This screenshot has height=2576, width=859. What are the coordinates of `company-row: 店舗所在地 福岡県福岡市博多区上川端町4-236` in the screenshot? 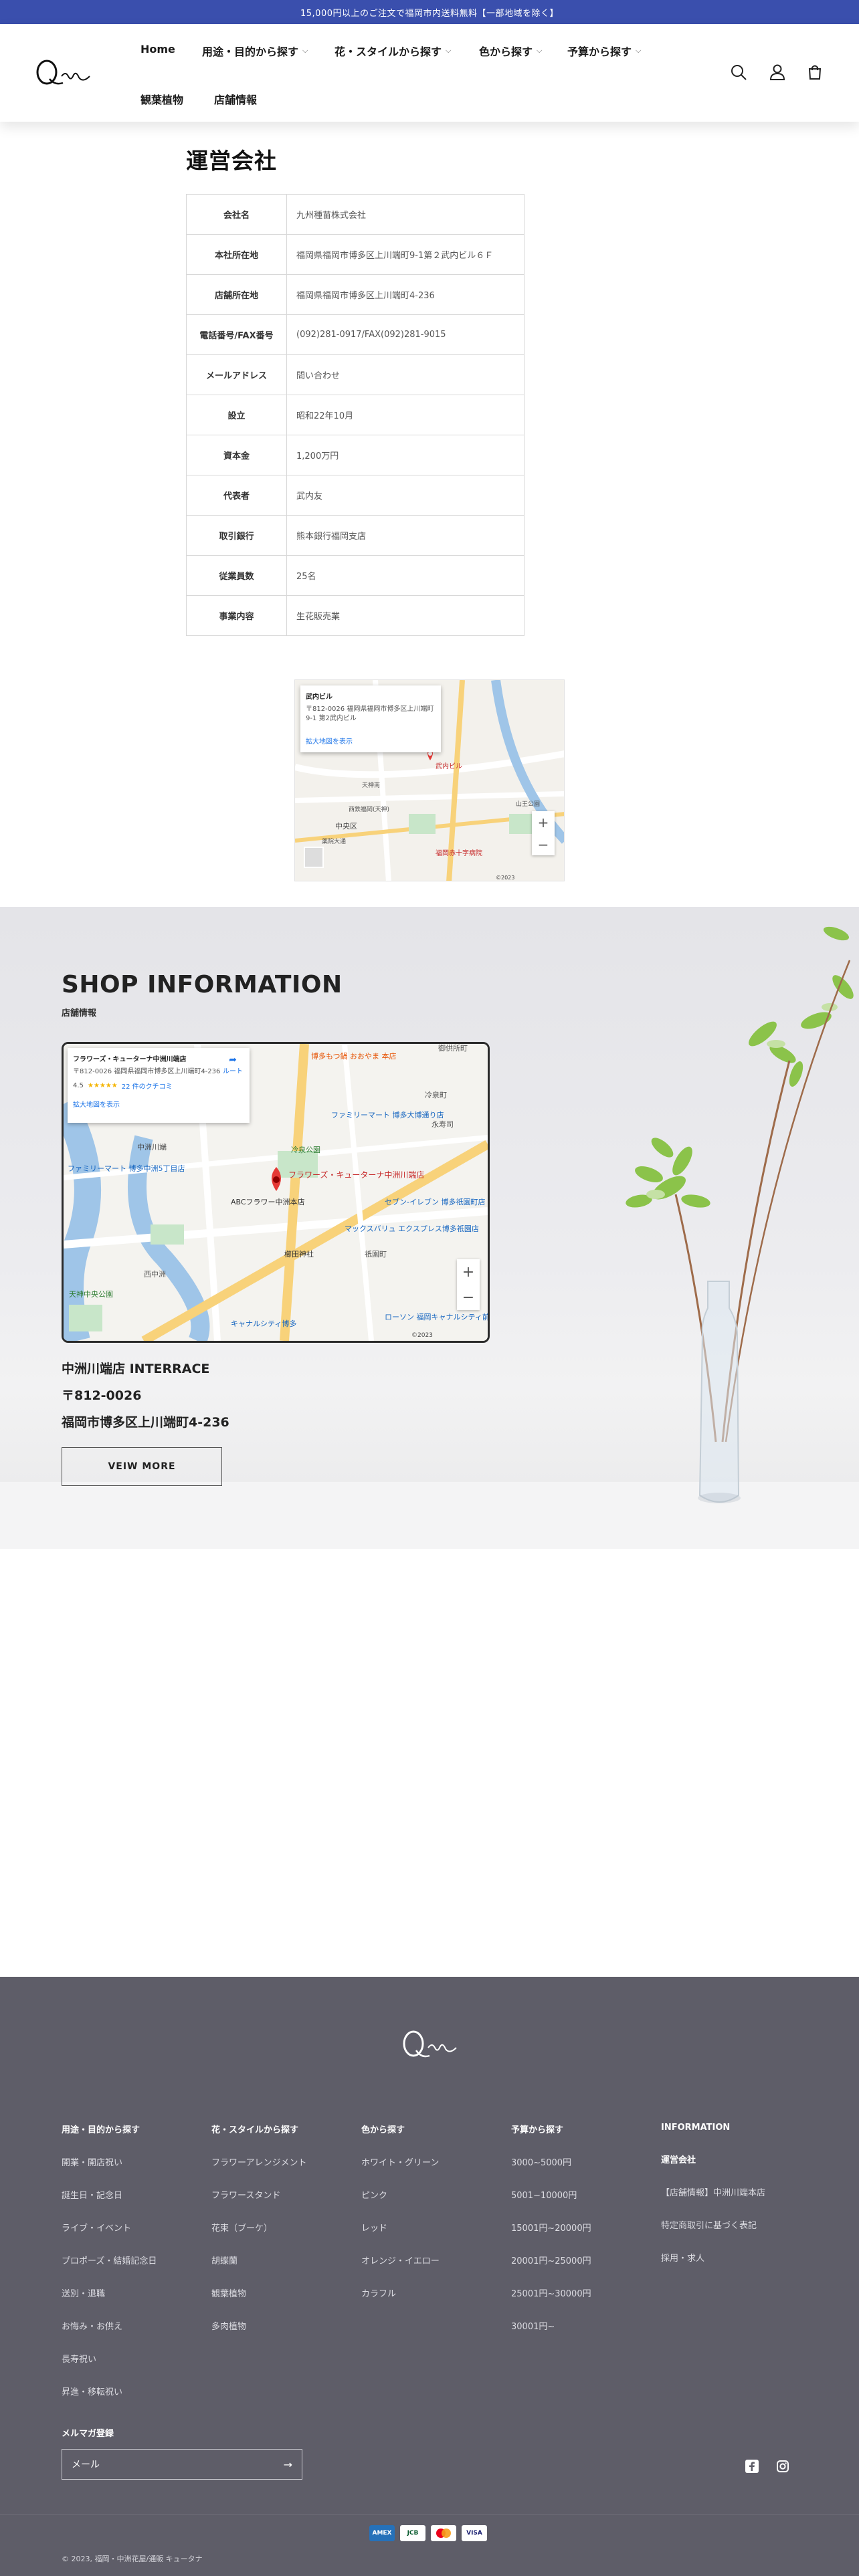 It's located at (355, 294).